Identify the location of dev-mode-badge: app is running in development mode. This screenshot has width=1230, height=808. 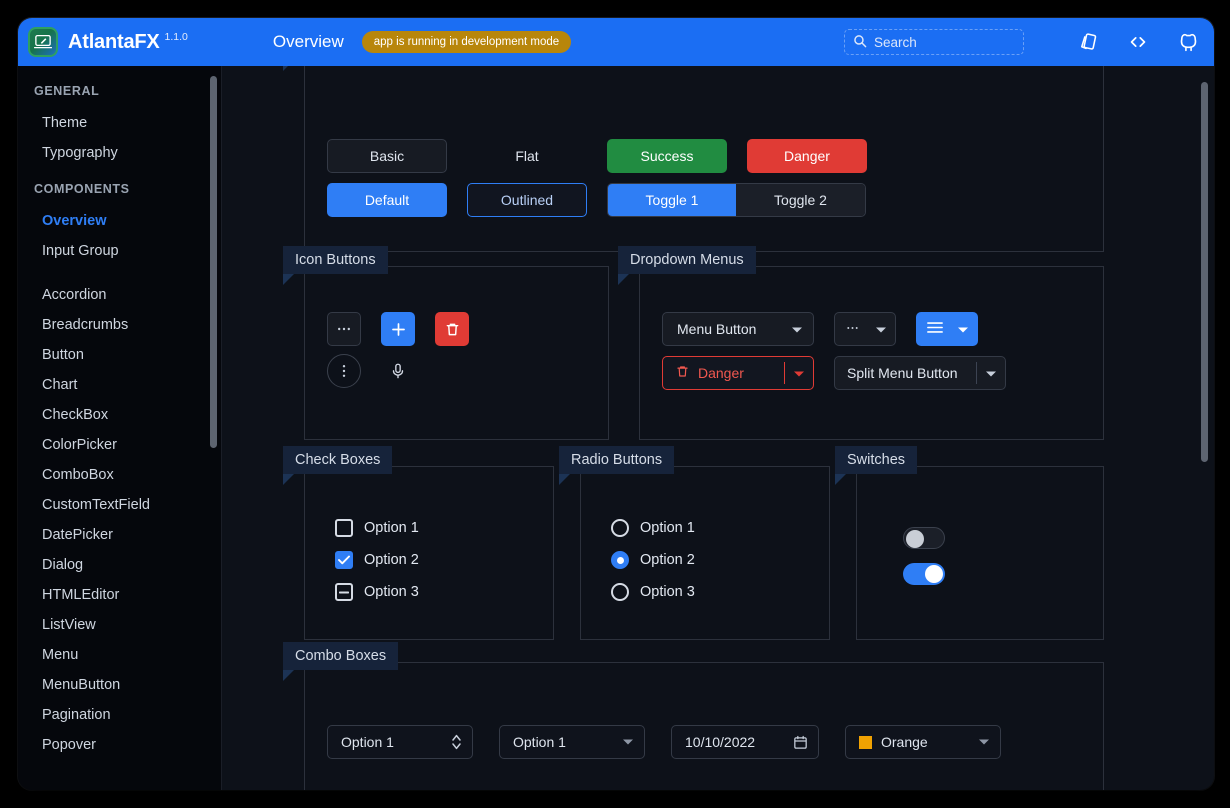
(466, 42).